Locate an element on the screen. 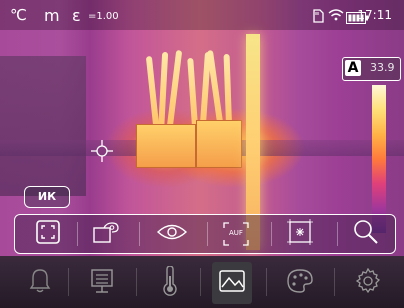 The height and width of the screenshot is (308, 404). alarm-button is located at coordinates (40, 283).